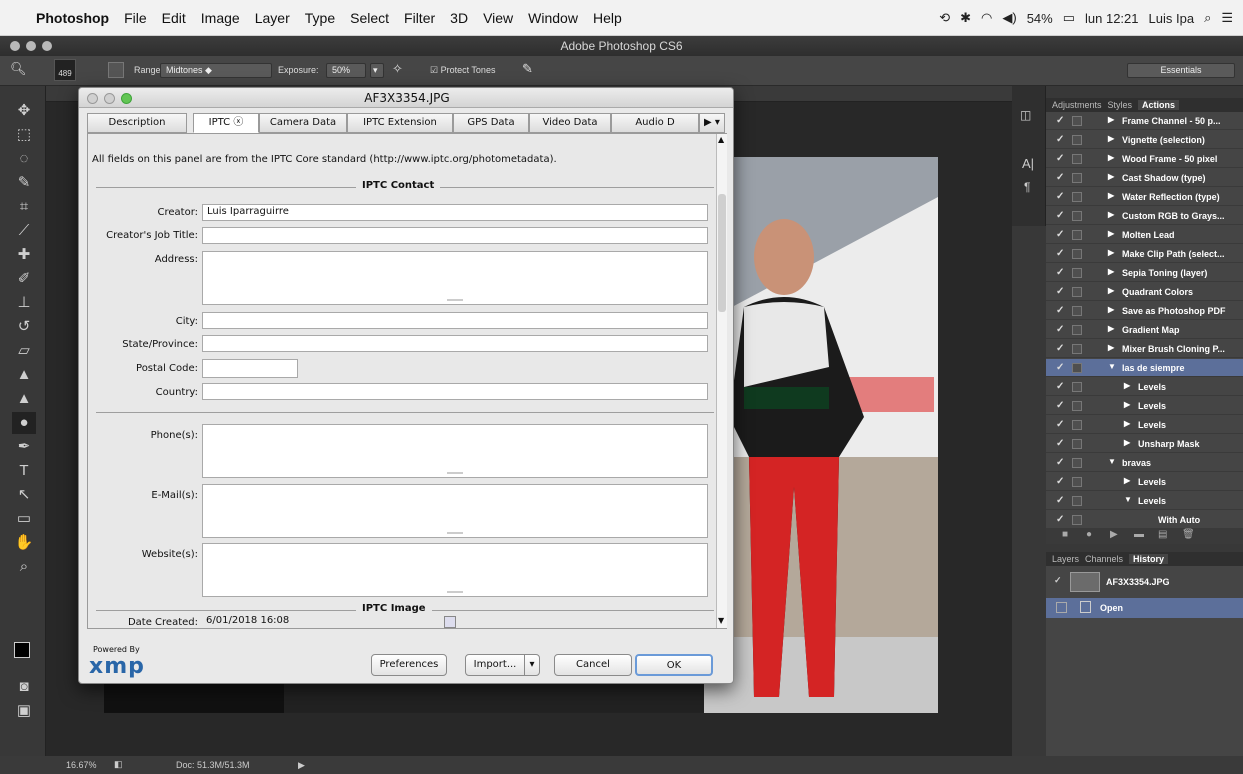 The width and height of the screenshot is (1243, 774). I want to click on clock: lun 12:21, so click(1112, 18).